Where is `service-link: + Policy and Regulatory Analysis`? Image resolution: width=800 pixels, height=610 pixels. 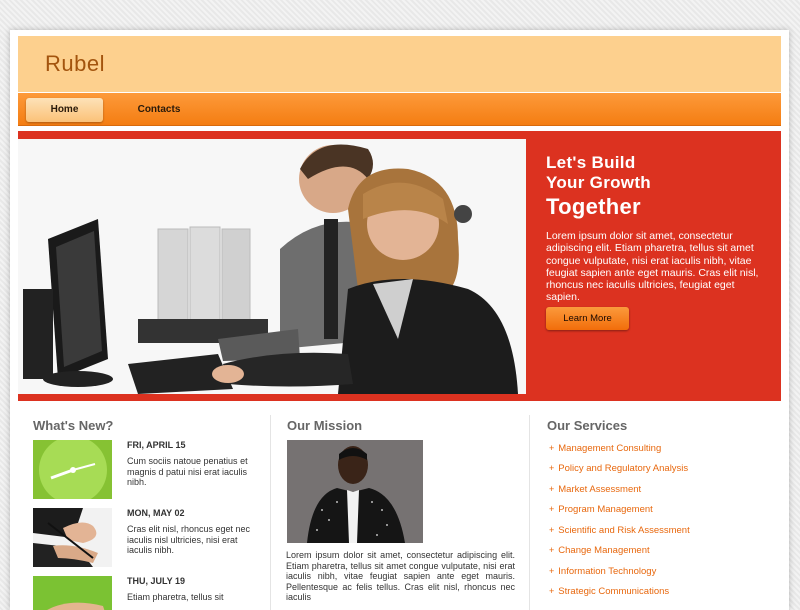 service-link: + Policy and Regulatory Analysis is located at coordinates (618, 468).